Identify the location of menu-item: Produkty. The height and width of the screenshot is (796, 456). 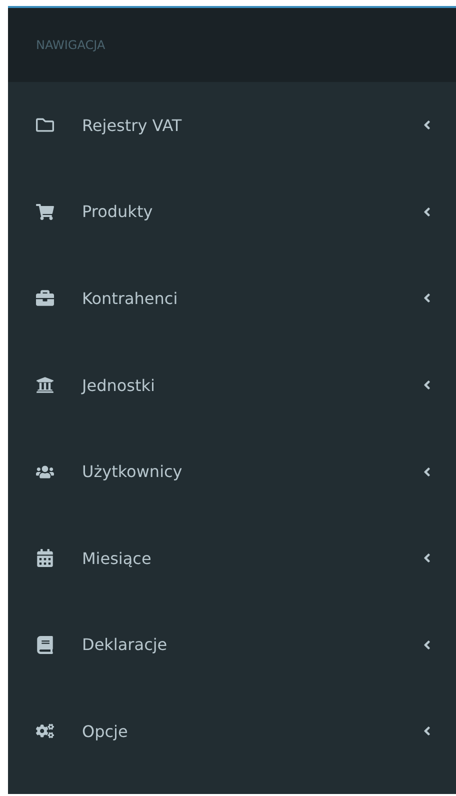
(232, 212).